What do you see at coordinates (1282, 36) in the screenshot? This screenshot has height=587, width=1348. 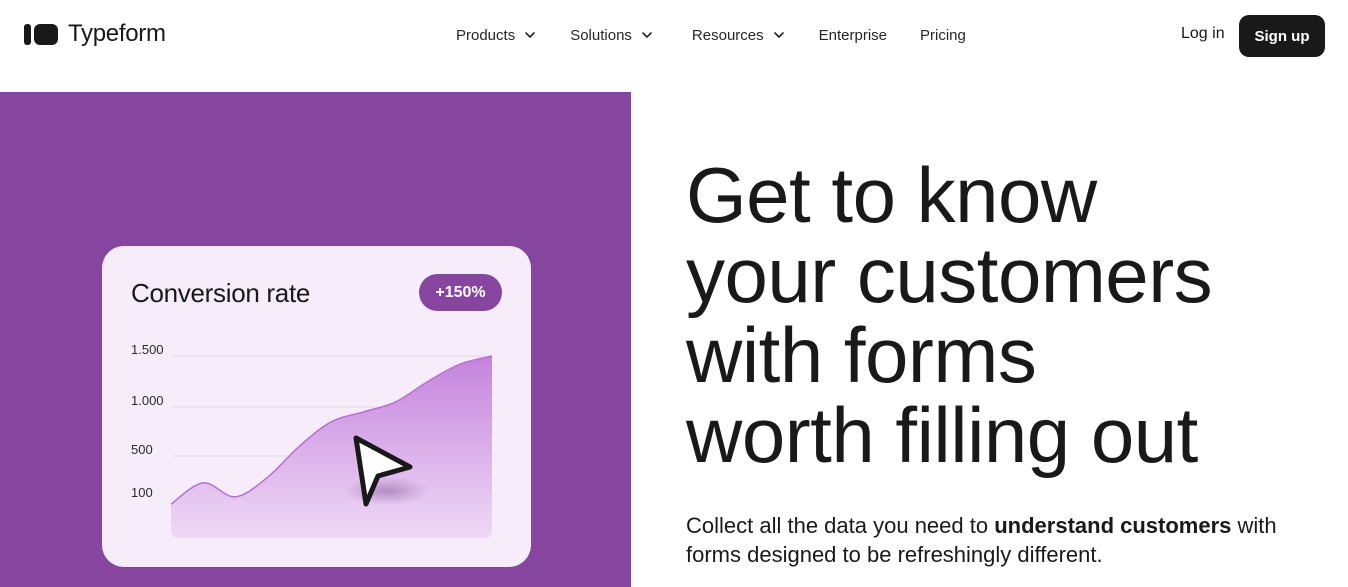 I see `signup-button: Sign up` at bounding box center [1282, 36].